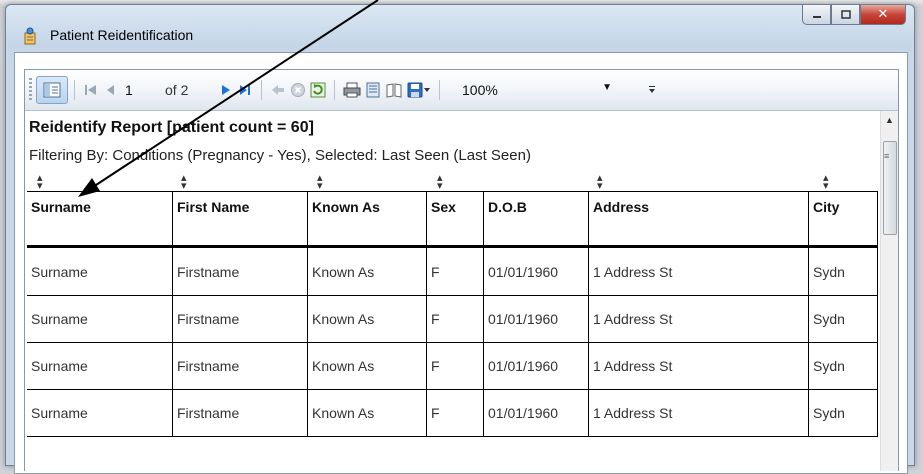  What do you see at coordinates (536, 219) in the screenshot?
I see `column-header-dob: D.O.B` at bounding box center [536, 219].